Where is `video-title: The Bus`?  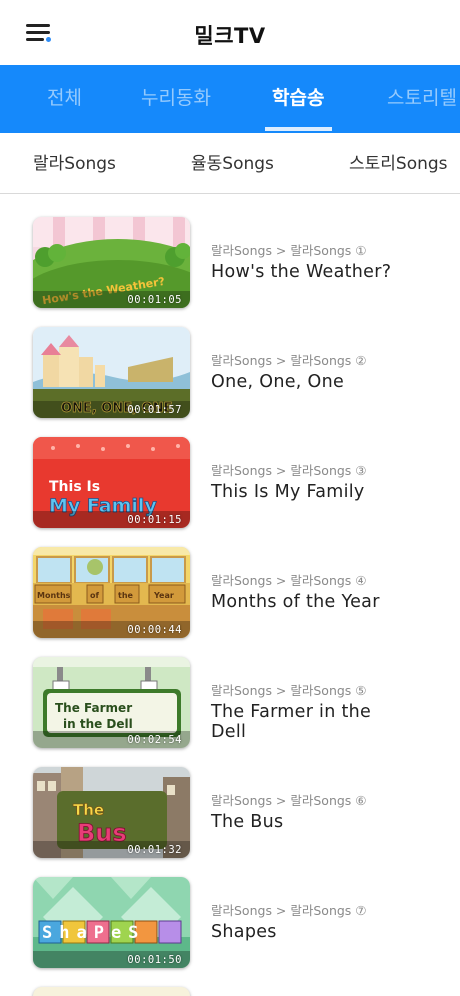 video-title: The Bus is located at coordinates (247, 822).